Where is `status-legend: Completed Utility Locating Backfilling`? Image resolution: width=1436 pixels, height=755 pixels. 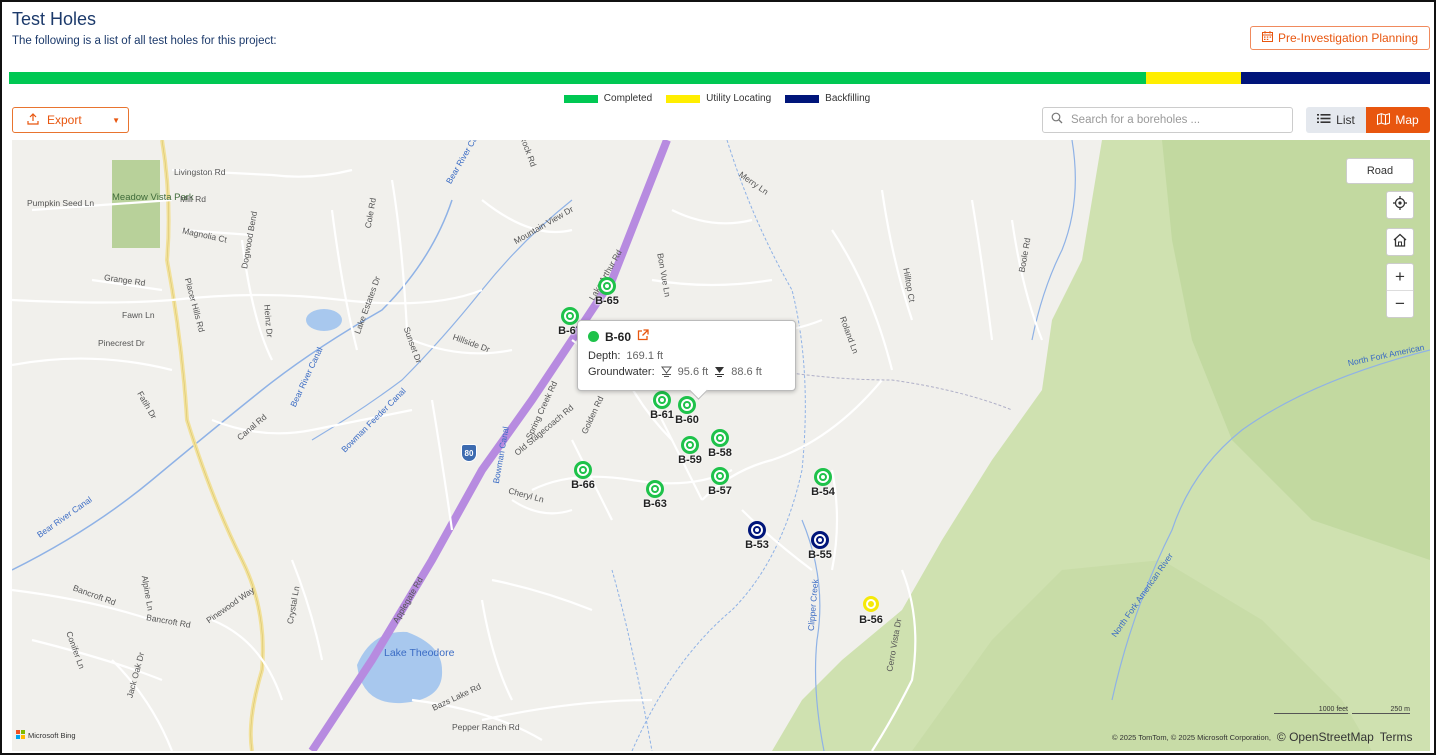
status-legend: Completed Utility Locating Backfilling is located at coordinates (719, 98).